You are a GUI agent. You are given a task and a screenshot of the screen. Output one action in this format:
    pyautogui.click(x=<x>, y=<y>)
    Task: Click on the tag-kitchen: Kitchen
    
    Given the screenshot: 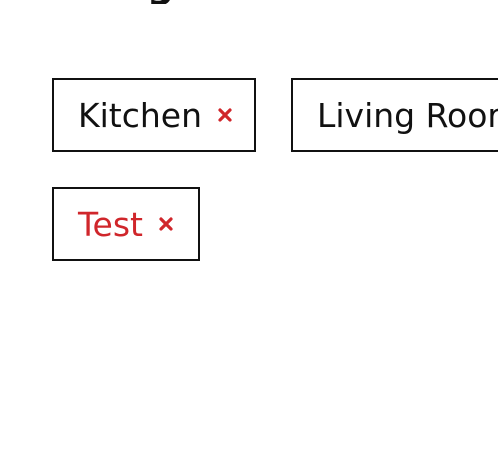 What is the action you would take?
    pyautogui.click(x=154, y=115)
    